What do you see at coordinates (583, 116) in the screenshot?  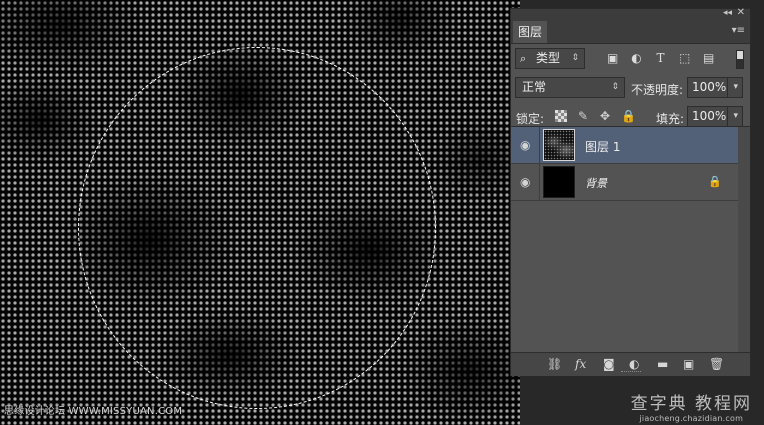 I see `lock-image-pixels-icon: ✎` at bounding box center [583, 116].